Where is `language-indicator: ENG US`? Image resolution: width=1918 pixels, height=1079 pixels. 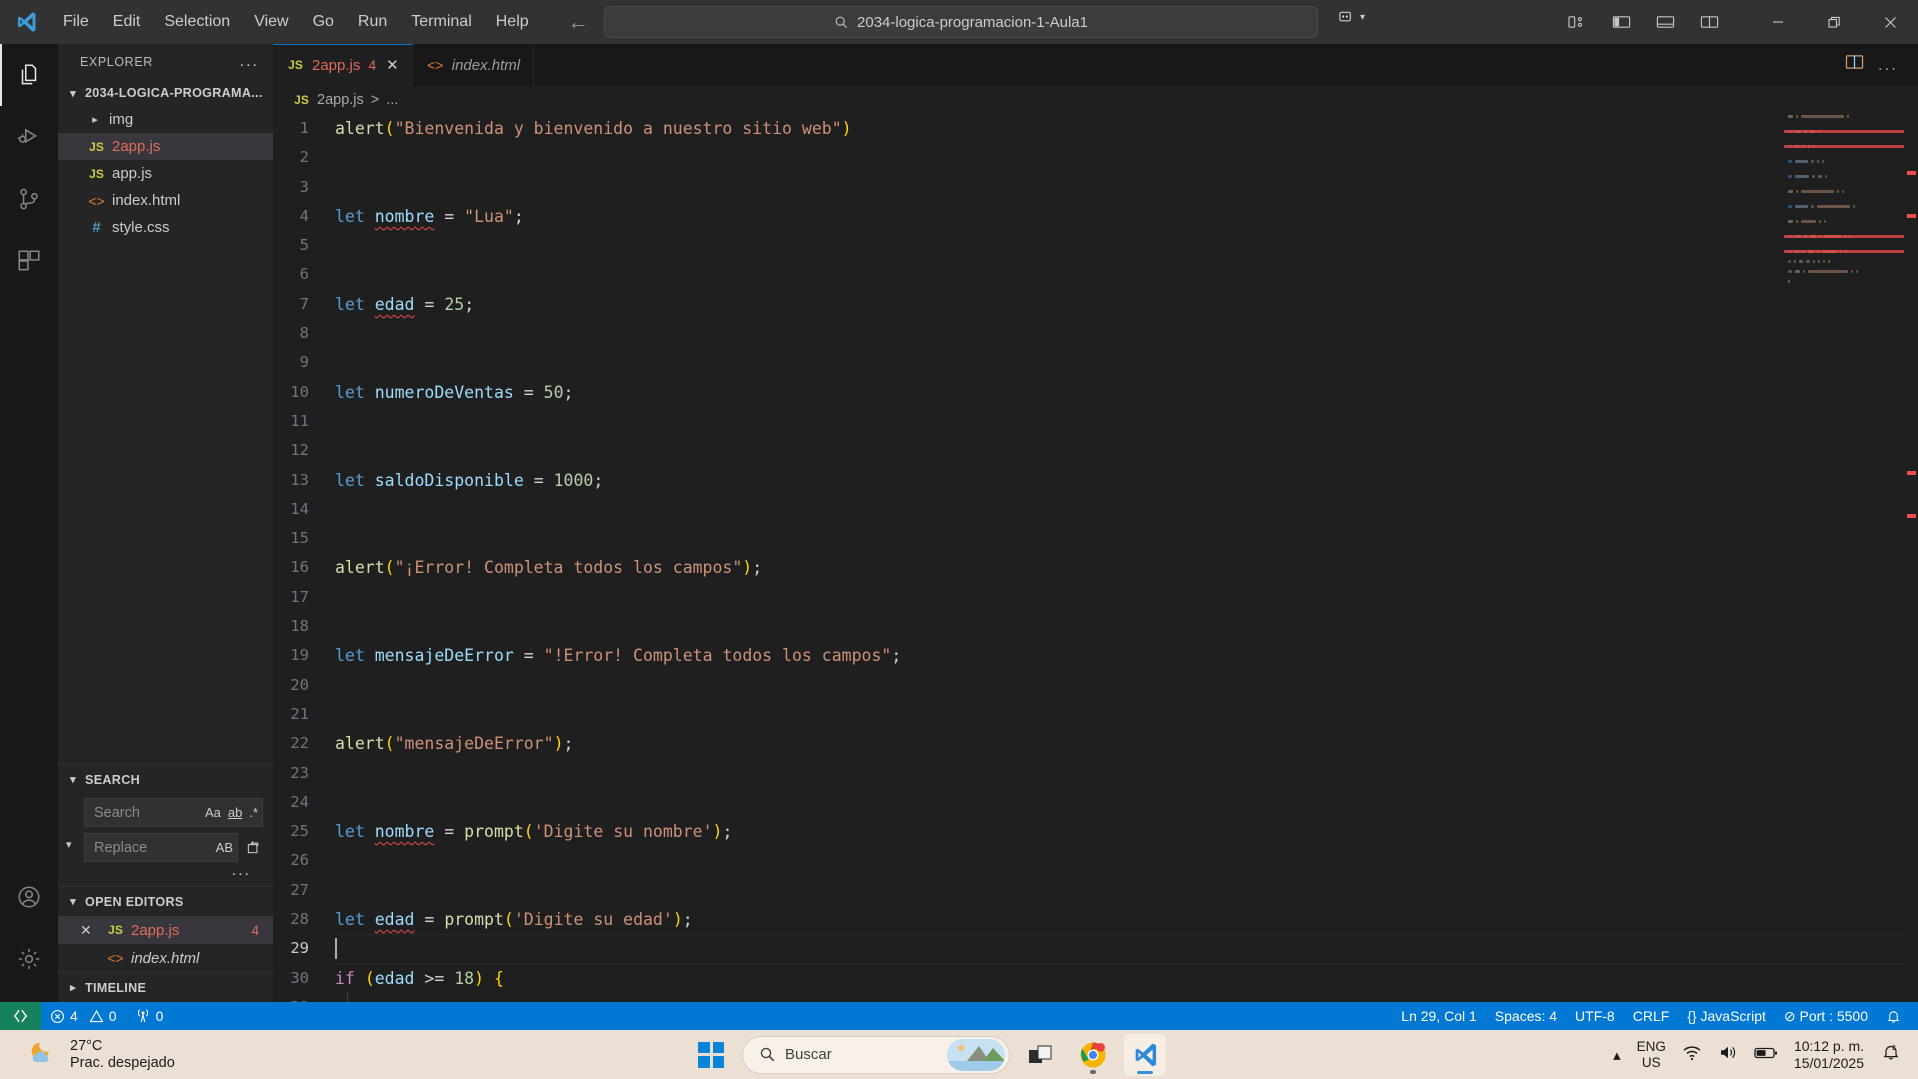 language-indicator: ENG US is located at coordinates (1651, 1055).